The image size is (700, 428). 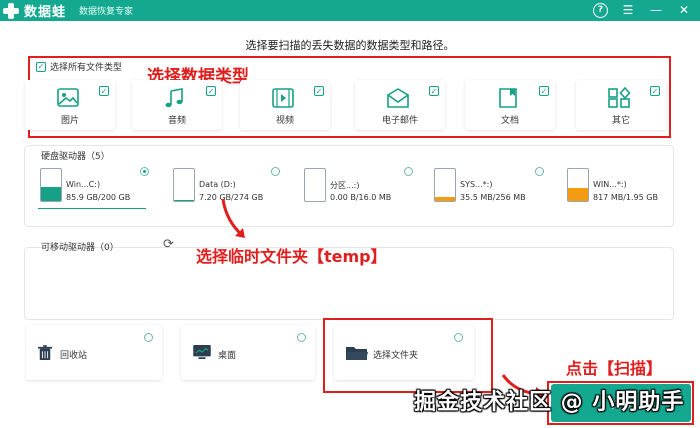 I want to click on annotation-box-select-folder, so click(x=408, y=355).